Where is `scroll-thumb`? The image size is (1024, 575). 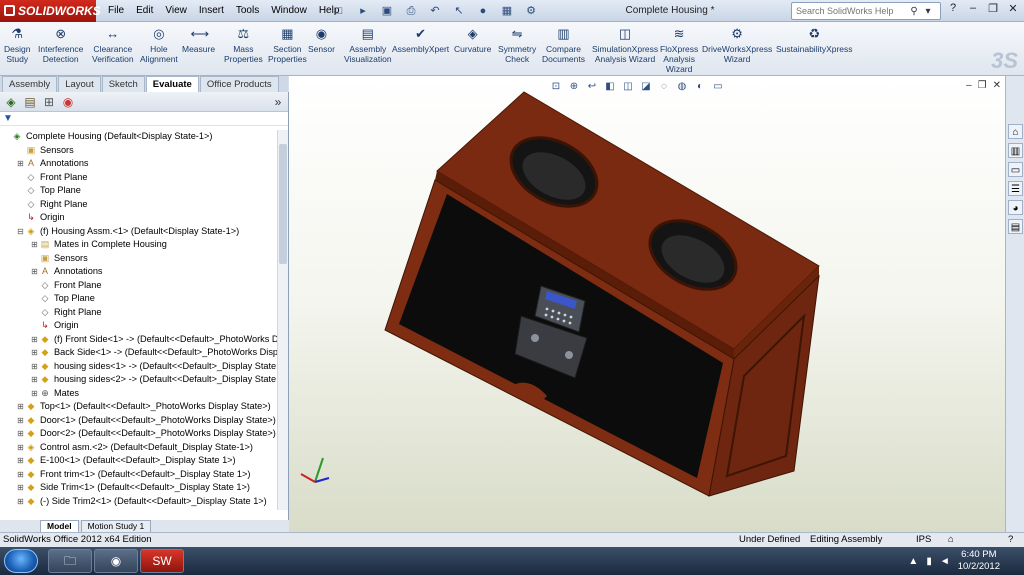 scroll-thumb is located at coordinates (283, 204).